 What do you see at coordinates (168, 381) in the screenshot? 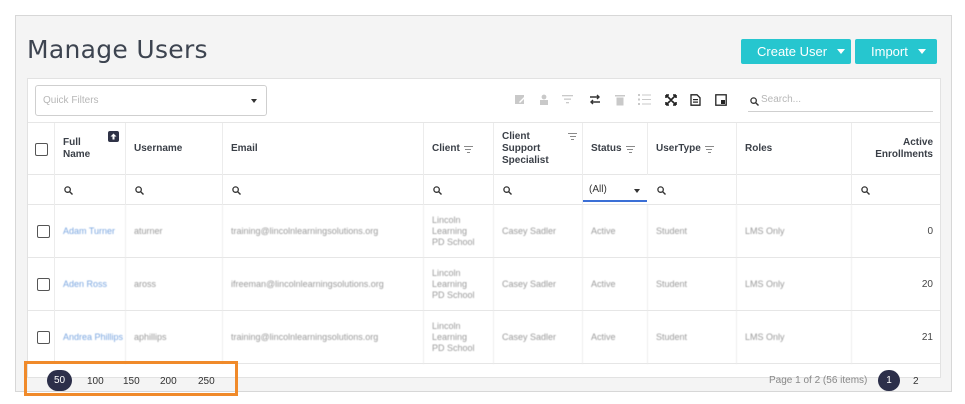
I see `page-size-200-button: 200` at bounding box center [168, 381].